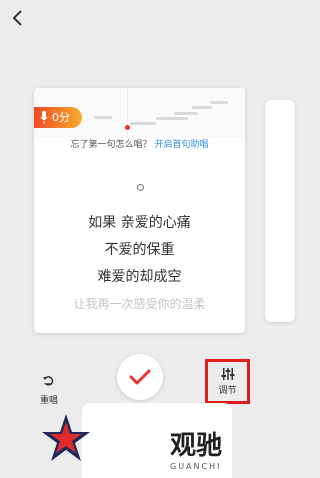 This screenshot has width=320, height=478. What do you see at coordinates (127, 127) in the screenshot?
I see `pitch-cursor-dot` at bounding box center [127, 127].